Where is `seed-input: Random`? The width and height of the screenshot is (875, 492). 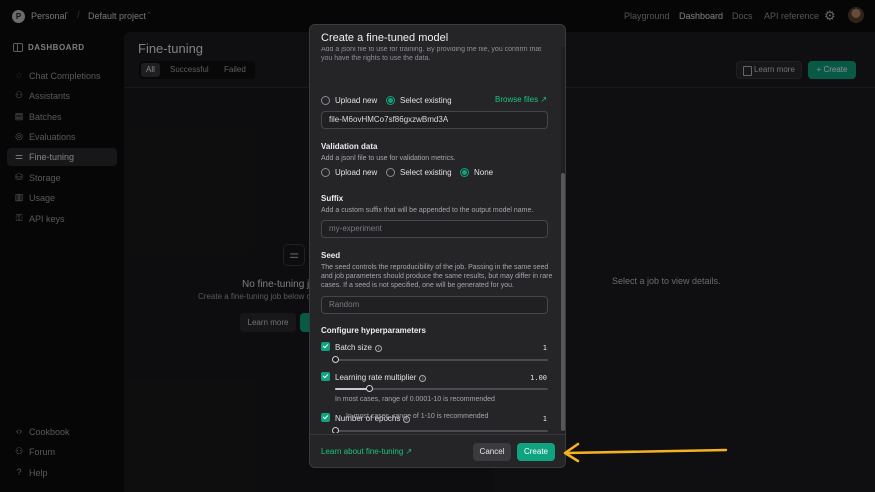 seed-input: Random is located at coordinates (434, 305).